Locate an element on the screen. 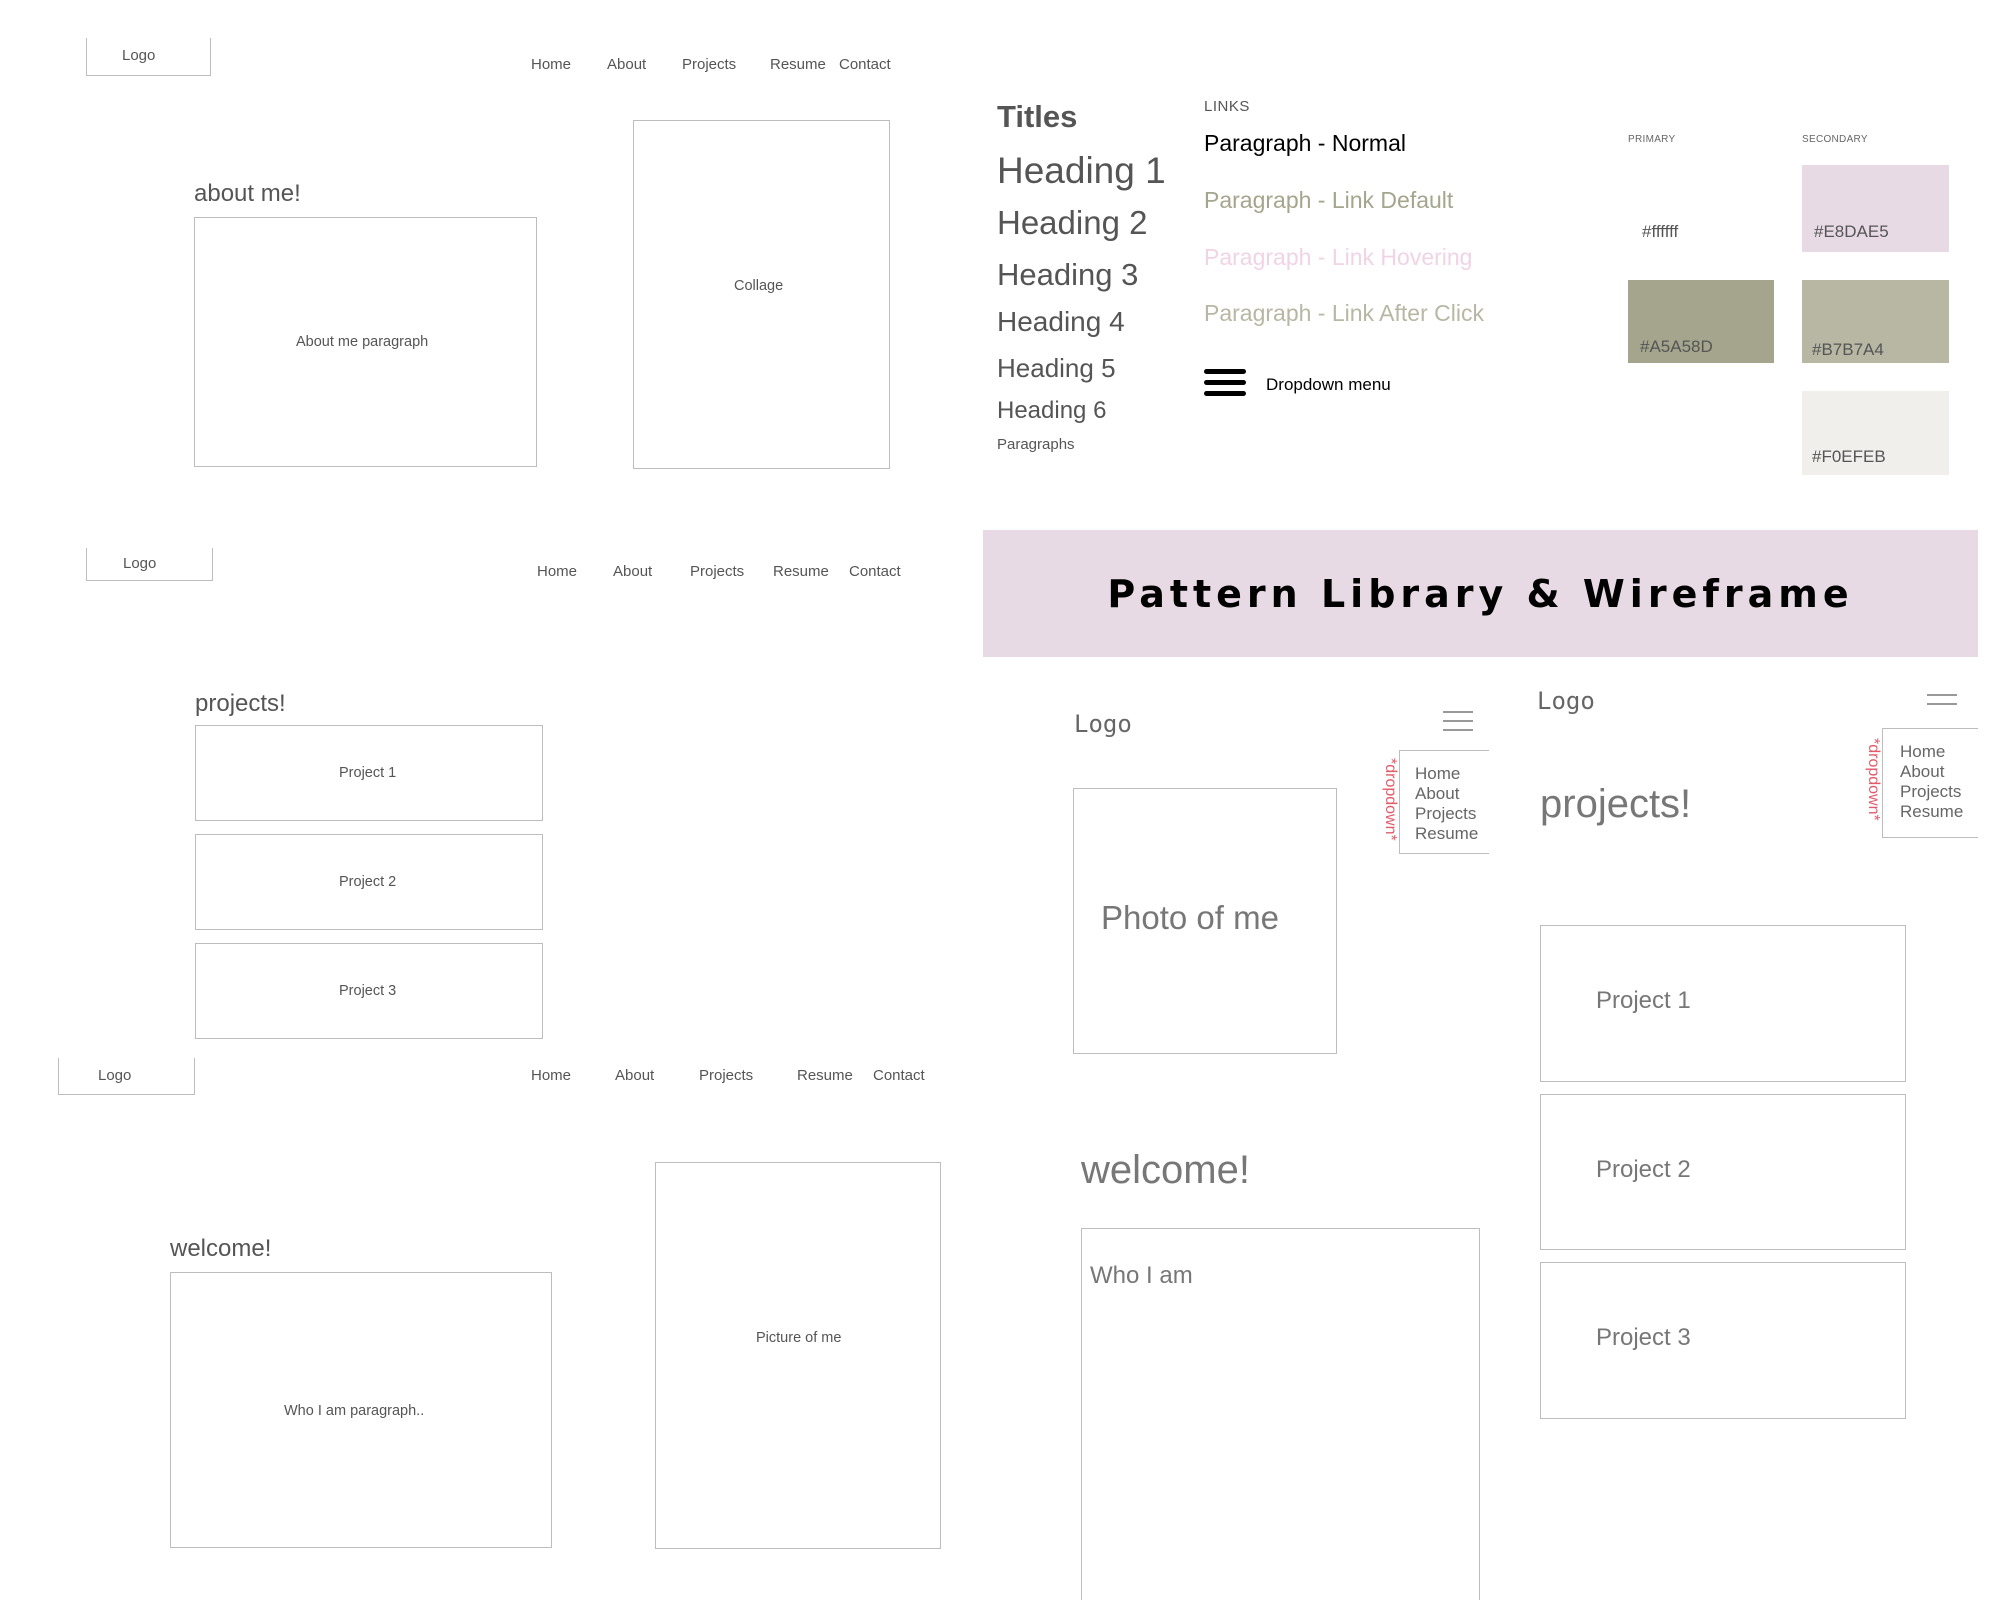 This screenshot has width=2000, height=1600. heading-6-sample: Heading 6 is located at coordinates (1052, 410).